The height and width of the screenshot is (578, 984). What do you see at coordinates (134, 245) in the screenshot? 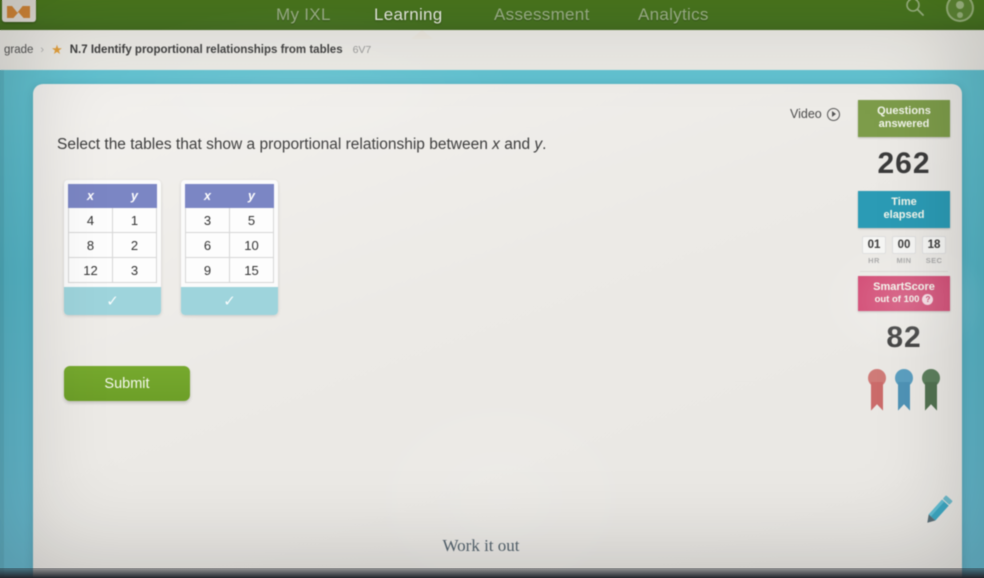
I see `cell-y: 2` at bounding box center [134, 245].